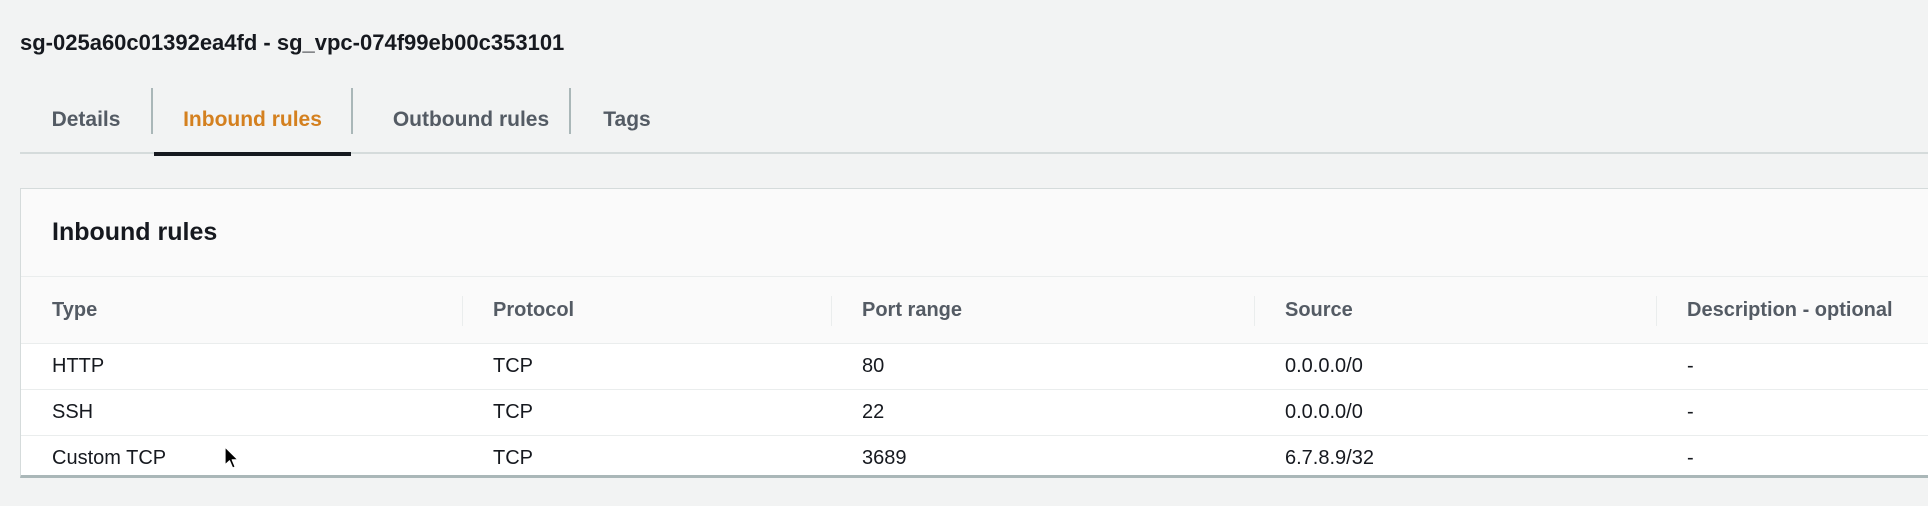  Describe the element at coordinates (1792, 310) in the screenshot. I see `column-header-description: Description - optional` at that location.